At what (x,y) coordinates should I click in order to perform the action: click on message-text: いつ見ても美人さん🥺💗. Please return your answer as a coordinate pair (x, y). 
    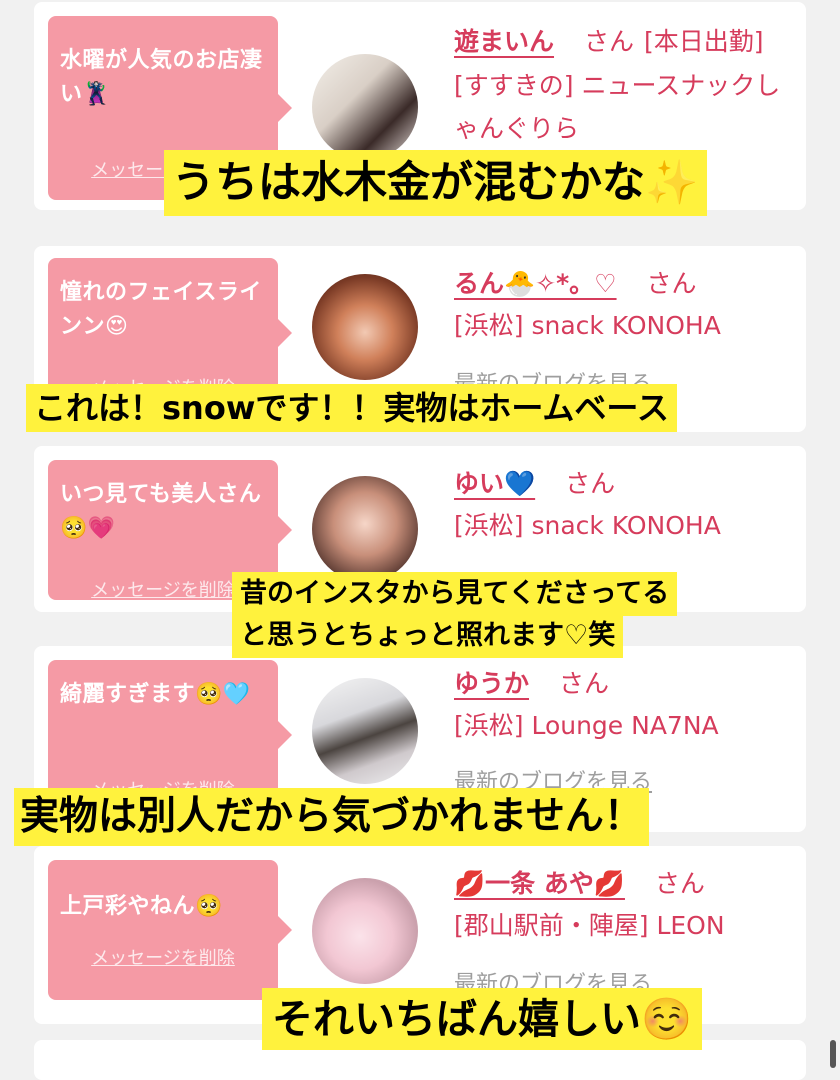
    Looking at the image, I should click on (161, 511).